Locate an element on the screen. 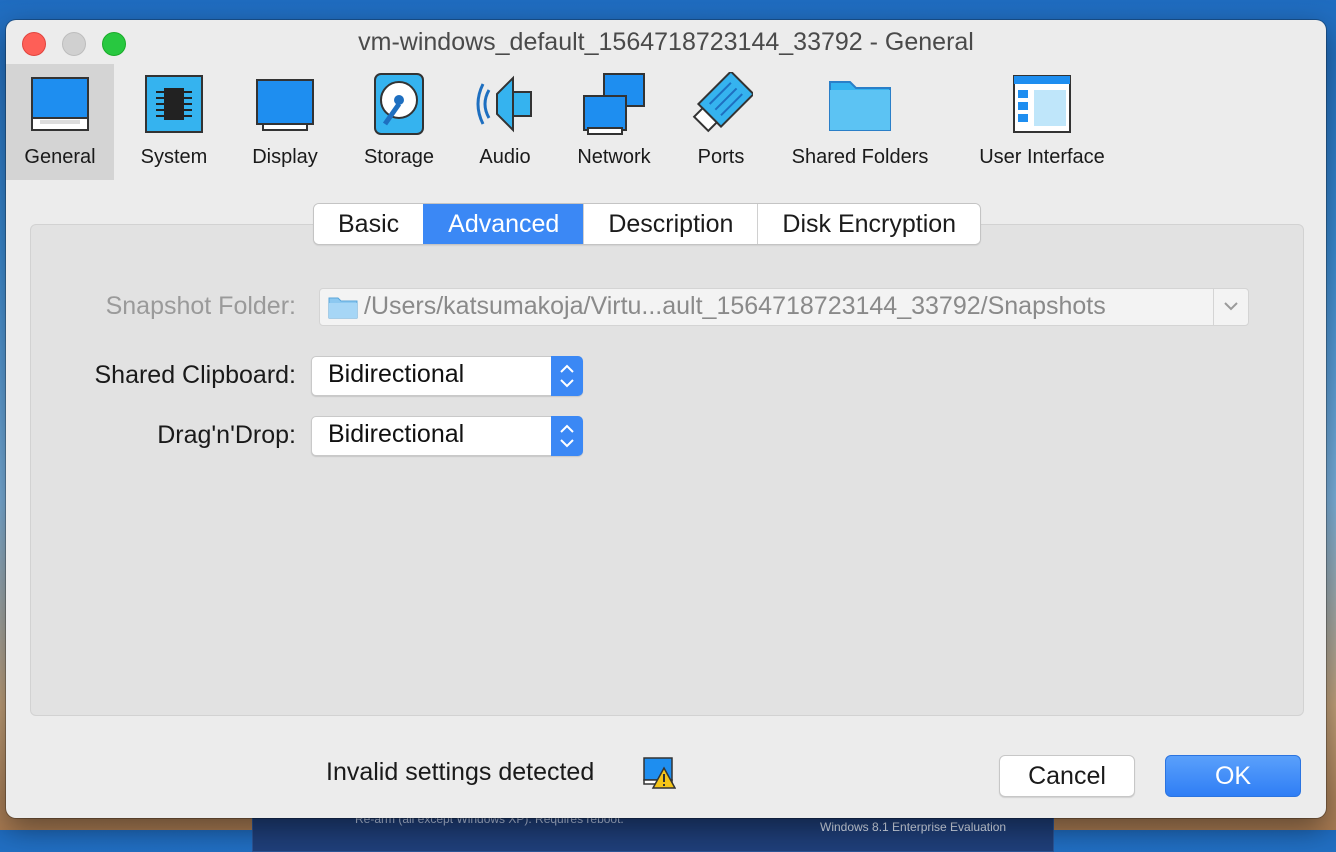 This screenshot has height=852, width=1336. validation-status: Invalid settings detected is located at coordinates (460, 772).